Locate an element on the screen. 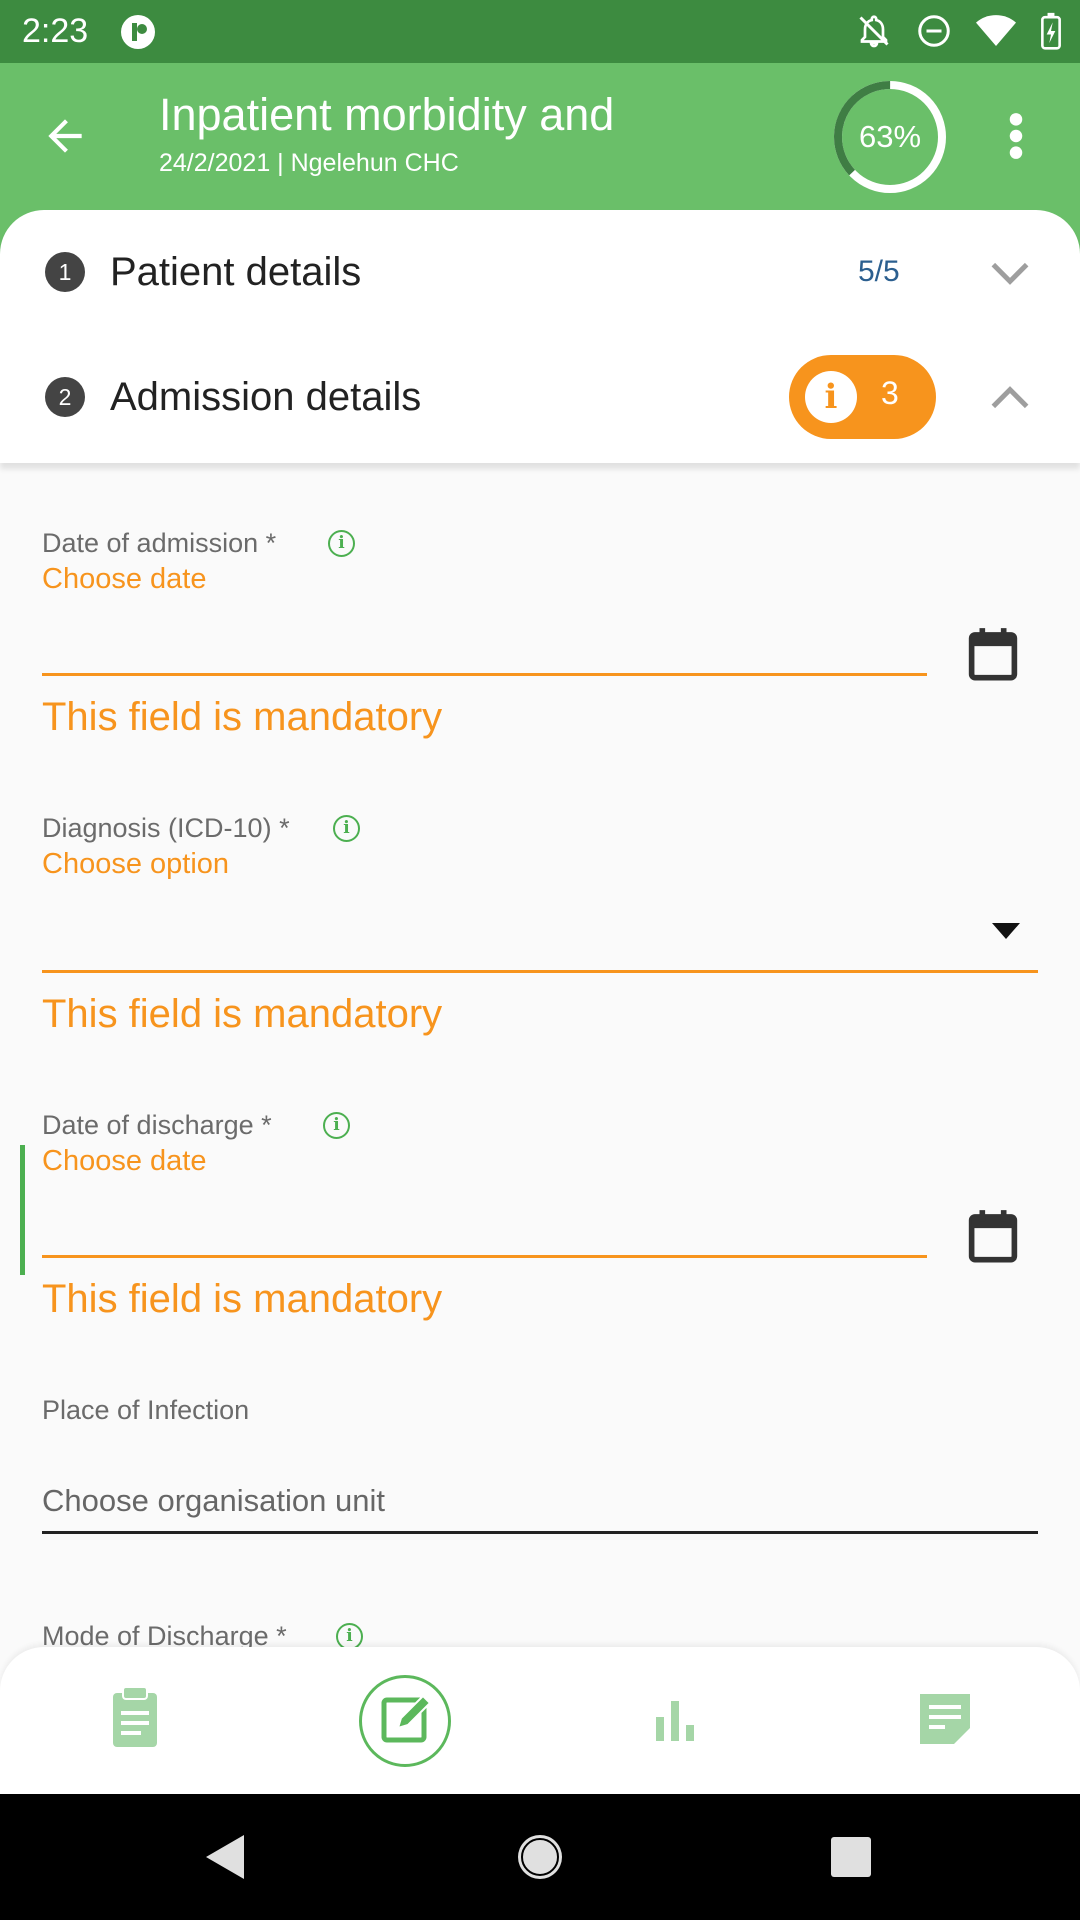  section-number: 1 is located at coordinates (65, 272).